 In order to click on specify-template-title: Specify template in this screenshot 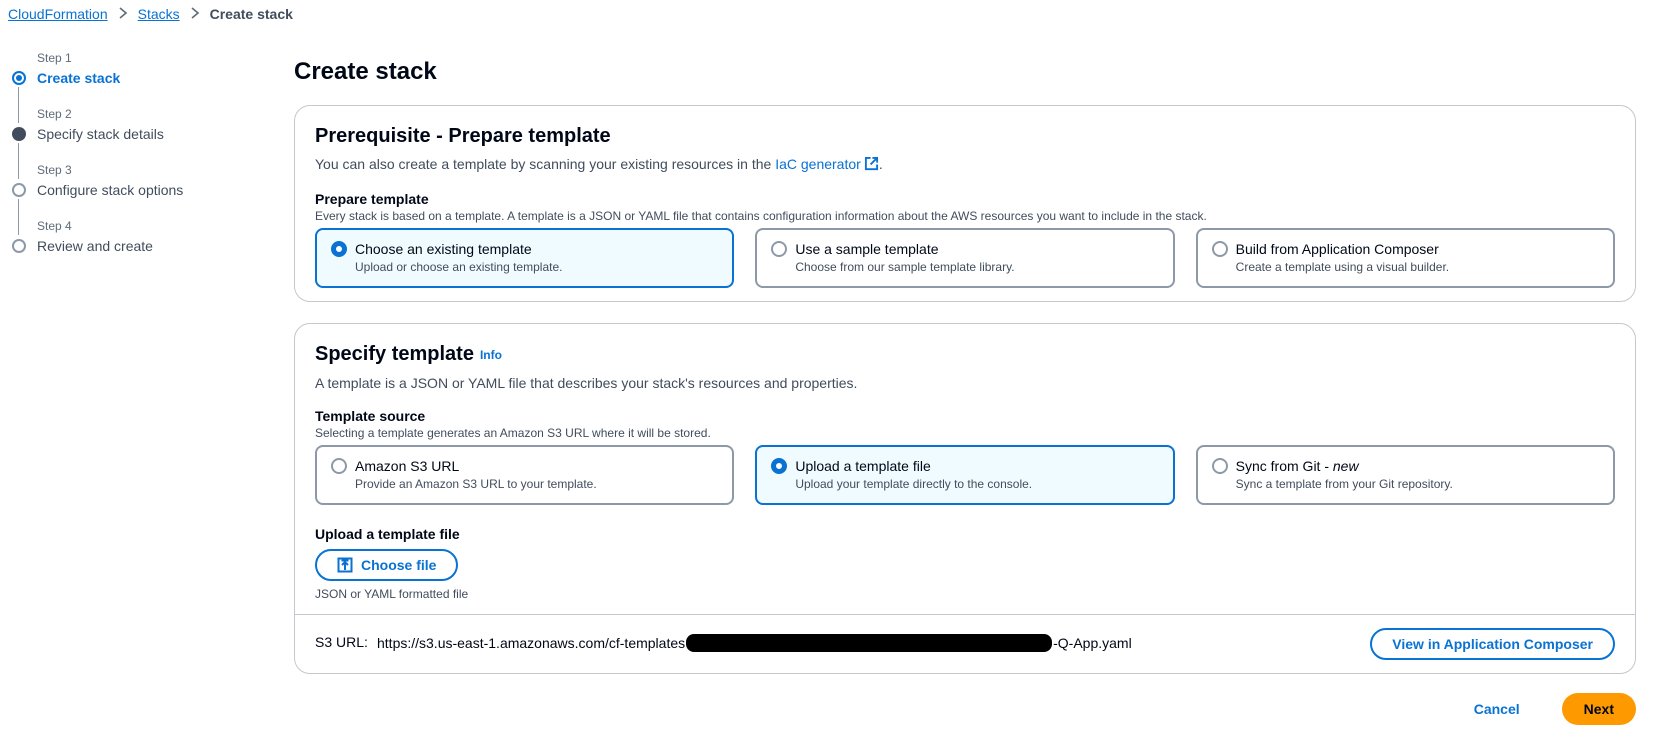, I will do `click(394, 354)`.